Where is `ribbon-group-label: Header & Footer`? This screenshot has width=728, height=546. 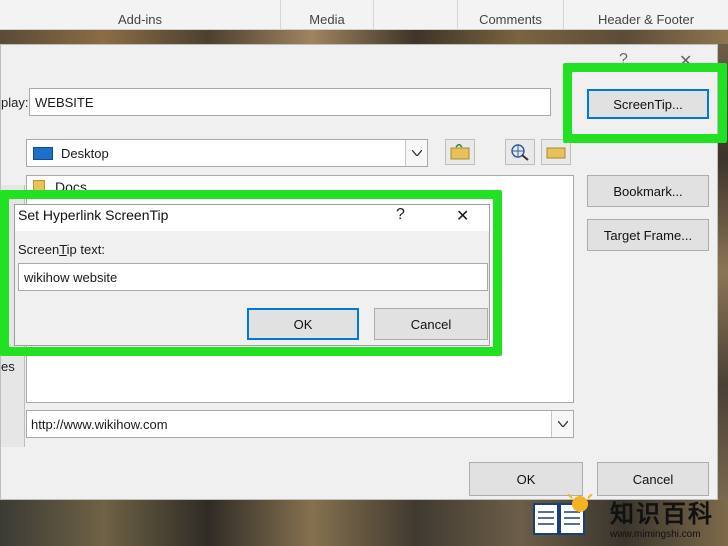 ribbon-group-label: Header & Footer is located at coordinates (646, 19).